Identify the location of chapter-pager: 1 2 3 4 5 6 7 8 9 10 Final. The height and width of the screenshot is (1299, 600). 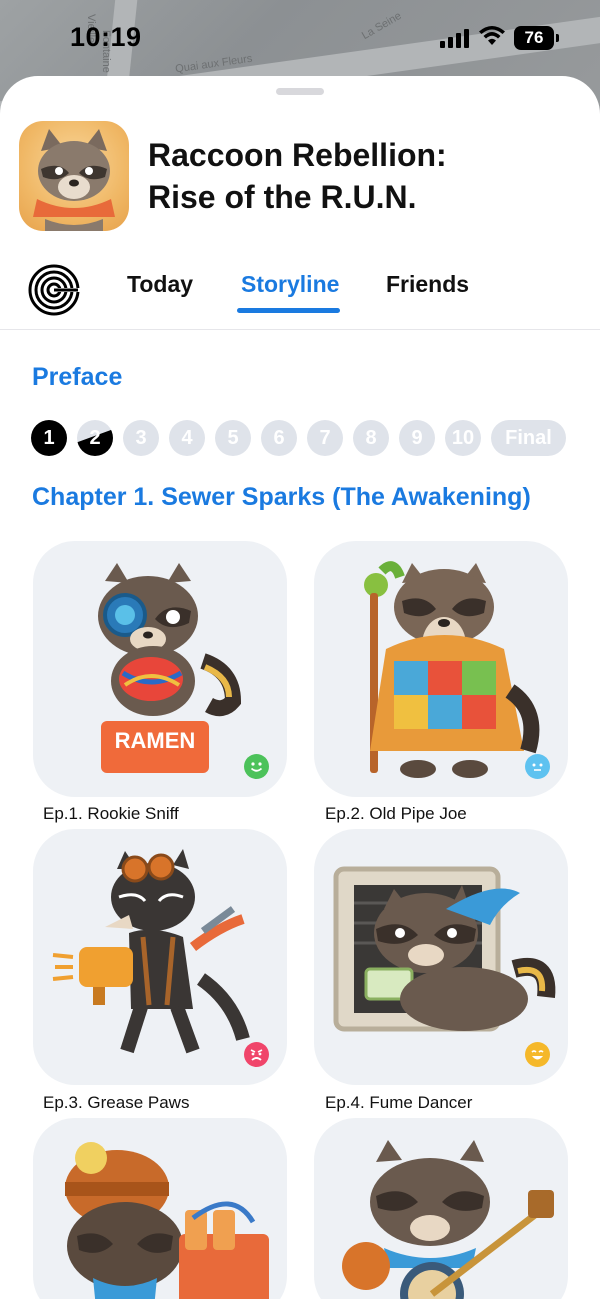
(298, 438).